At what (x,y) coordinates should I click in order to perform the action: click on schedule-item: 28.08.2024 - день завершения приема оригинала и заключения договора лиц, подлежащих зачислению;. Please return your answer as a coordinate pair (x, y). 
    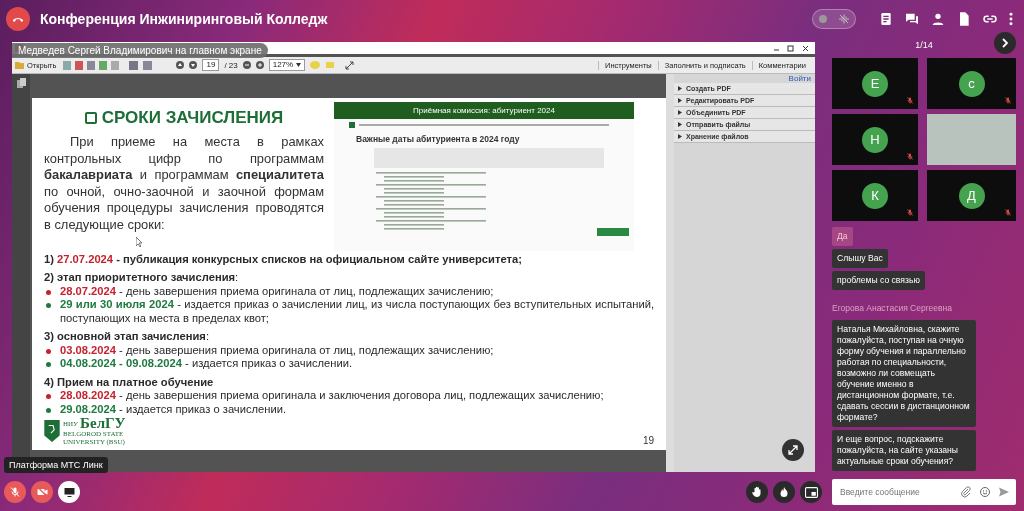
    Looking at the image, I should click on (332, 396).